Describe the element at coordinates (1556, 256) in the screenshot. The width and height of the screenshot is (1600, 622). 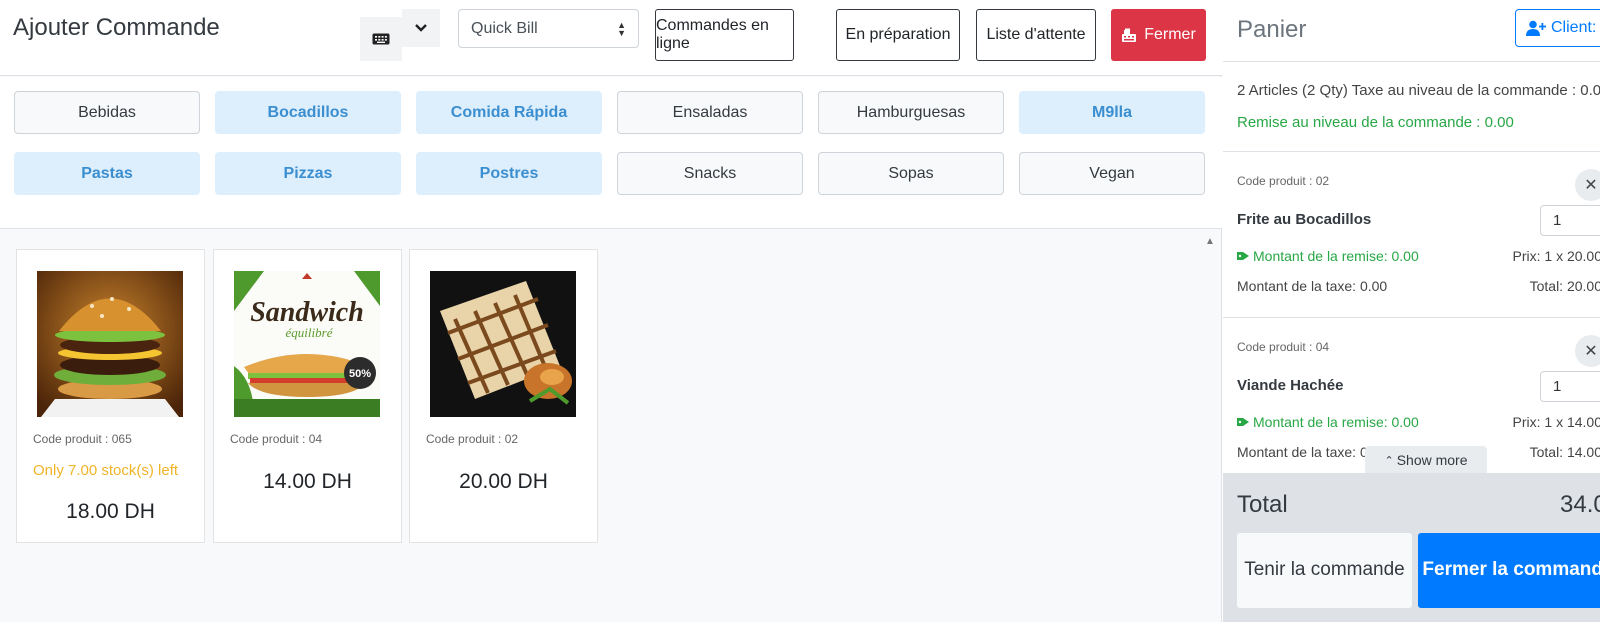
I see `cart-item-price: Prix: 1 x 20.00` at that location.